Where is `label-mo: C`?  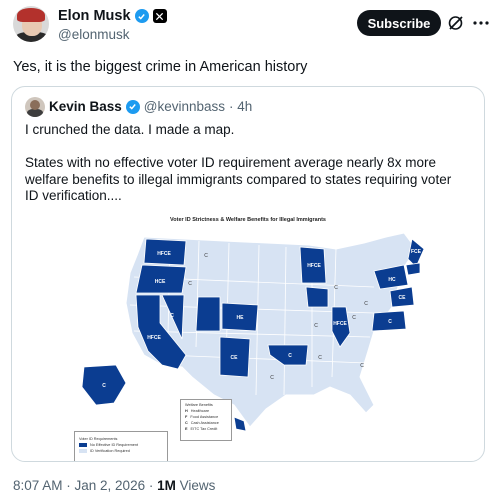 label-mo: C is located at coordinates (316, 326).